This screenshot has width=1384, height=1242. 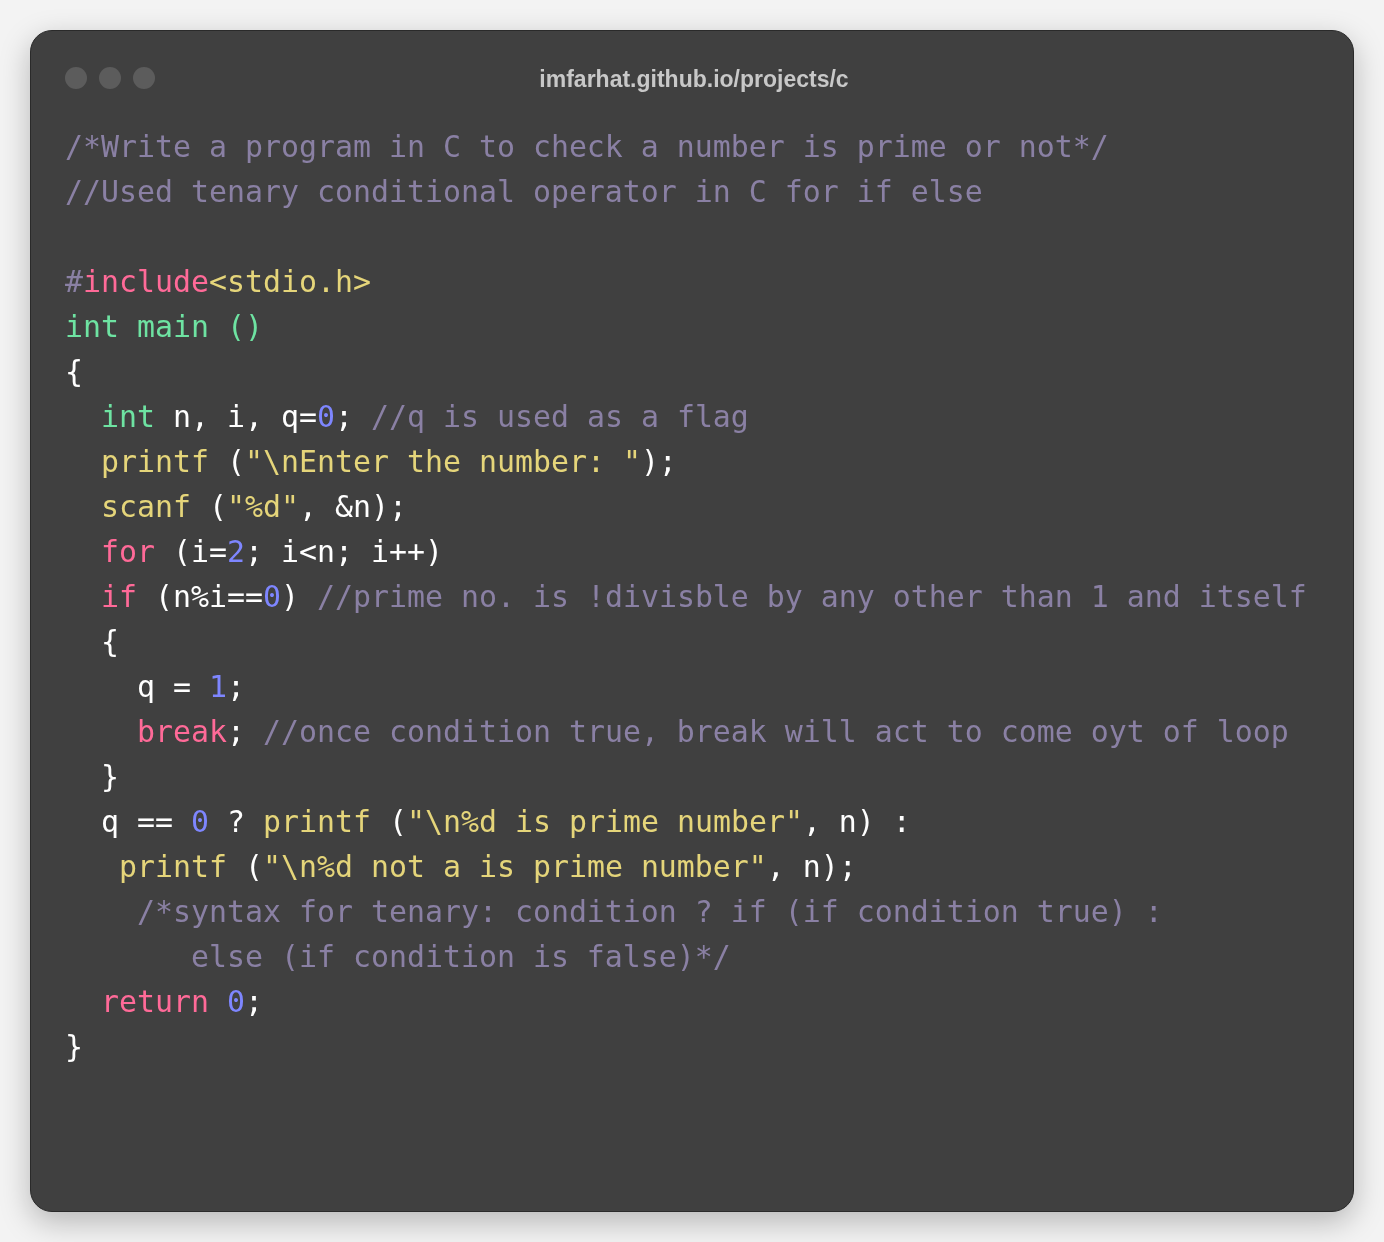 What do you see at coordinates (694, 79) in the screenshot?
I see `window-title: imfarhat.github.io/projects/c` at bounding box center [694, 79].